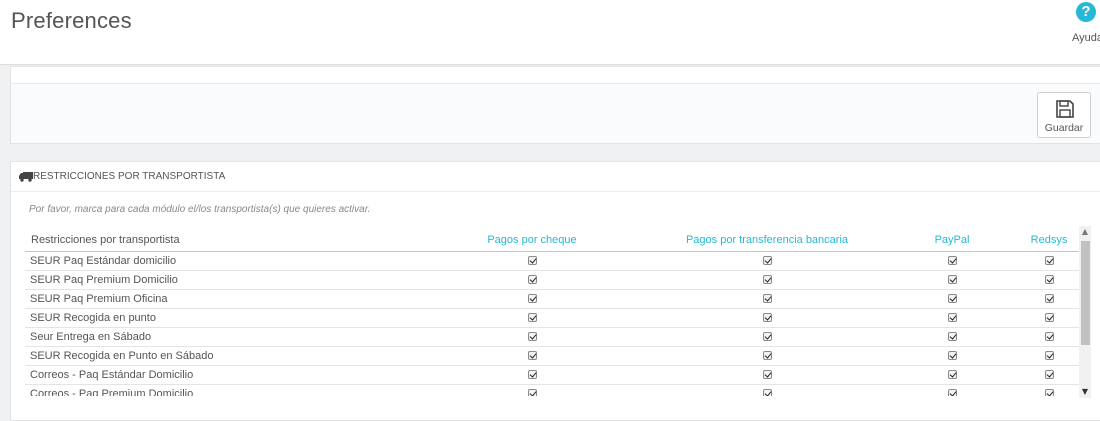 This screenshot has width=1100, height=421. I want to click on carrier-name: SEUR Recogida en punto, so click(221, 318).